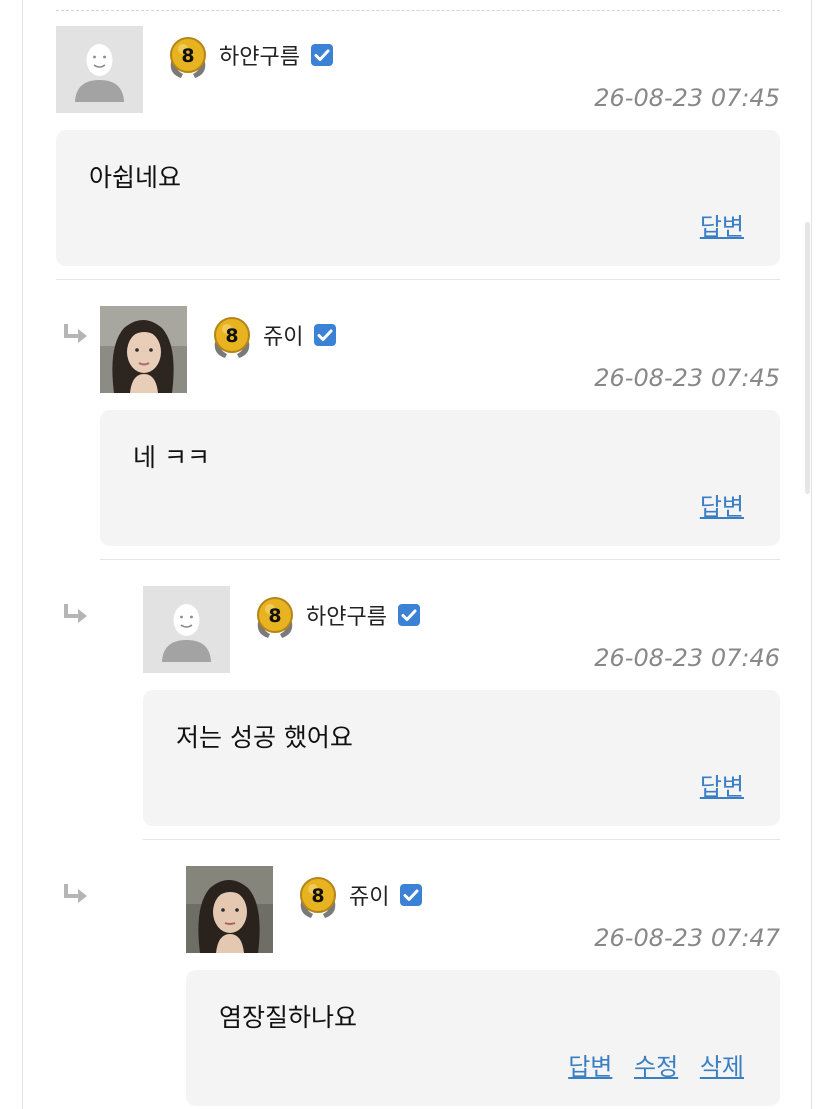 This screenshot has width=835, height=1109. I want to click on comment-bubble: 네 ㅋㅋ 답변, so click(440, 478).